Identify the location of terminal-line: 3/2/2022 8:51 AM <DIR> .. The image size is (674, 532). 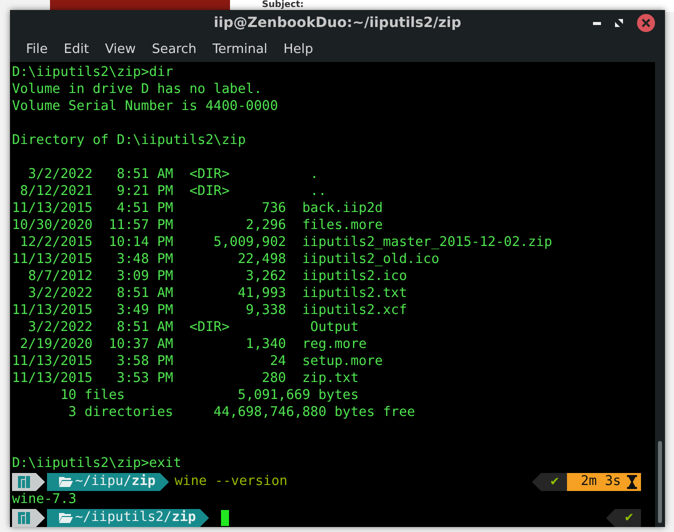
(172, 174).